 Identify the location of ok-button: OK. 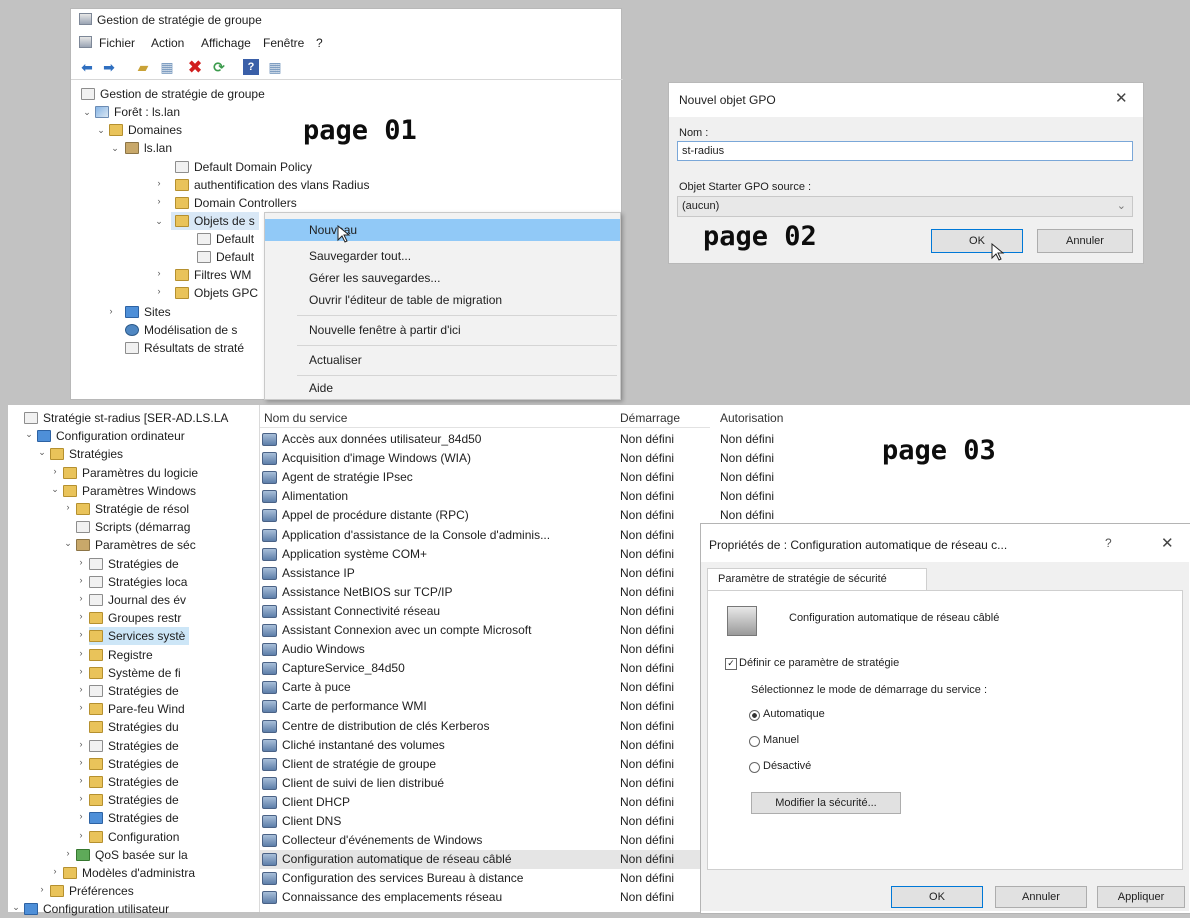
(937, 897).